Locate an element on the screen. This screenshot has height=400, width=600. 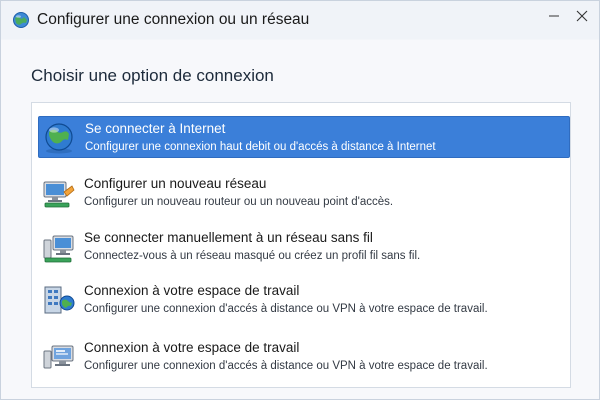
window-title: Configurer une connexion ou un réseau is located at coordinates (173, 19).